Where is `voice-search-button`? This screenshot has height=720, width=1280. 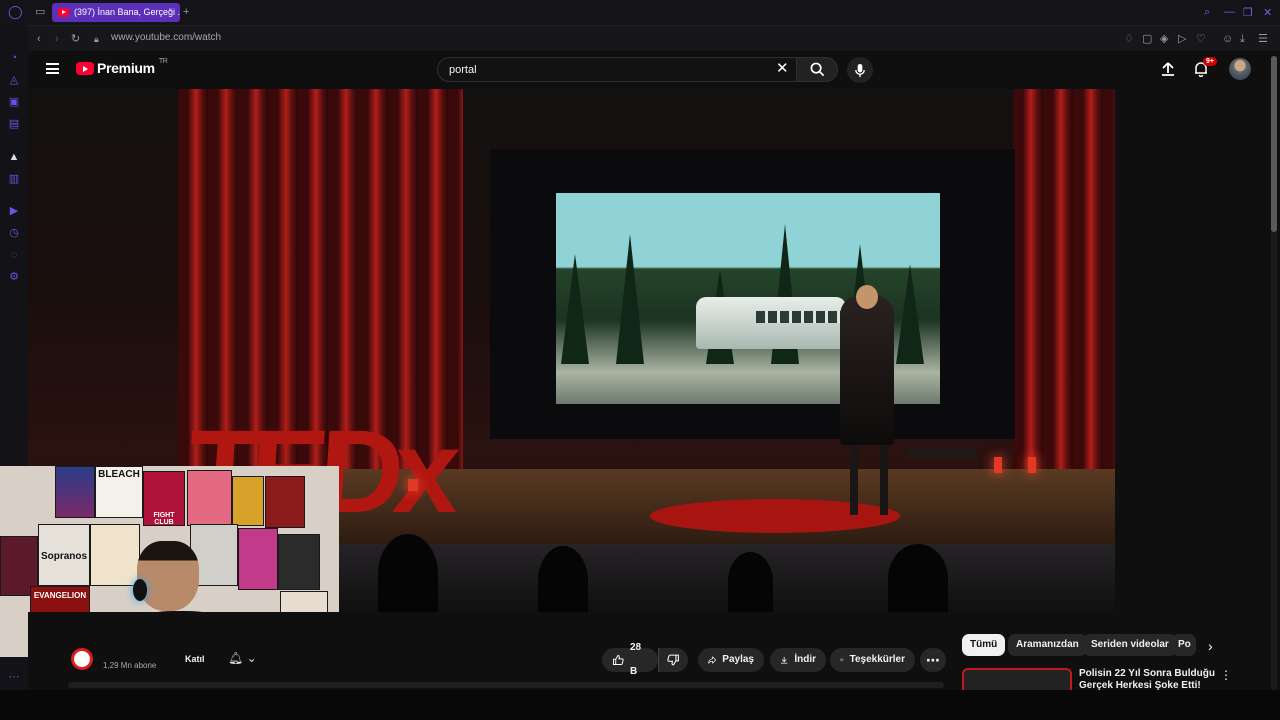
voice-search-button is located at coordinates (860, 70).